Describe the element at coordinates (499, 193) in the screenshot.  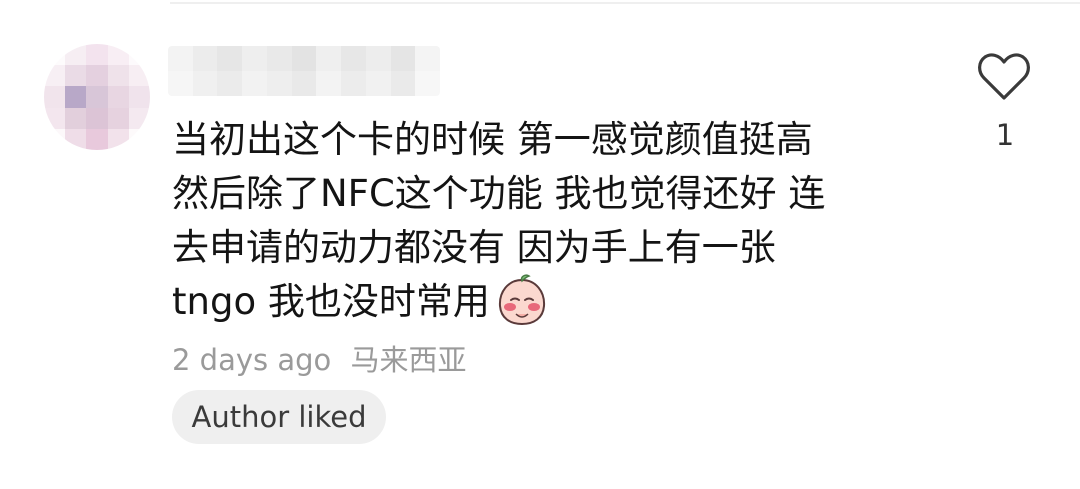
I see `comment-line: 然后除了NFC这个功能 我也觉得还好 连` at that location.